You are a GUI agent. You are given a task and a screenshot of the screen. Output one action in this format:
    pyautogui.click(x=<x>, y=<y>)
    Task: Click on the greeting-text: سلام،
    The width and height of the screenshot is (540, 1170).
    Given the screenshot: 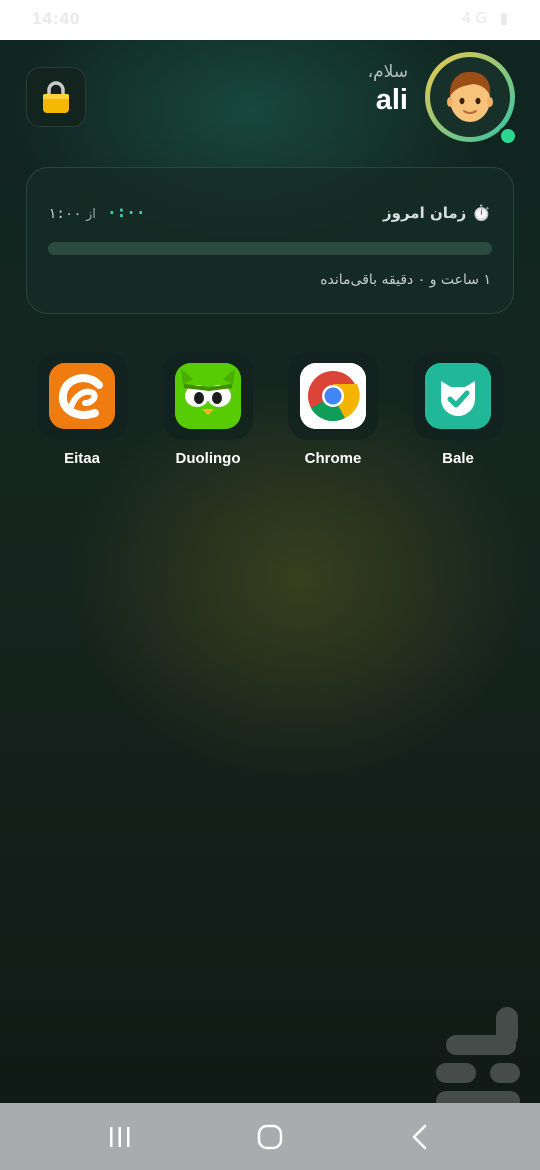 What is the action you would take?
    pyautogui.click(x=387, y=72)
    